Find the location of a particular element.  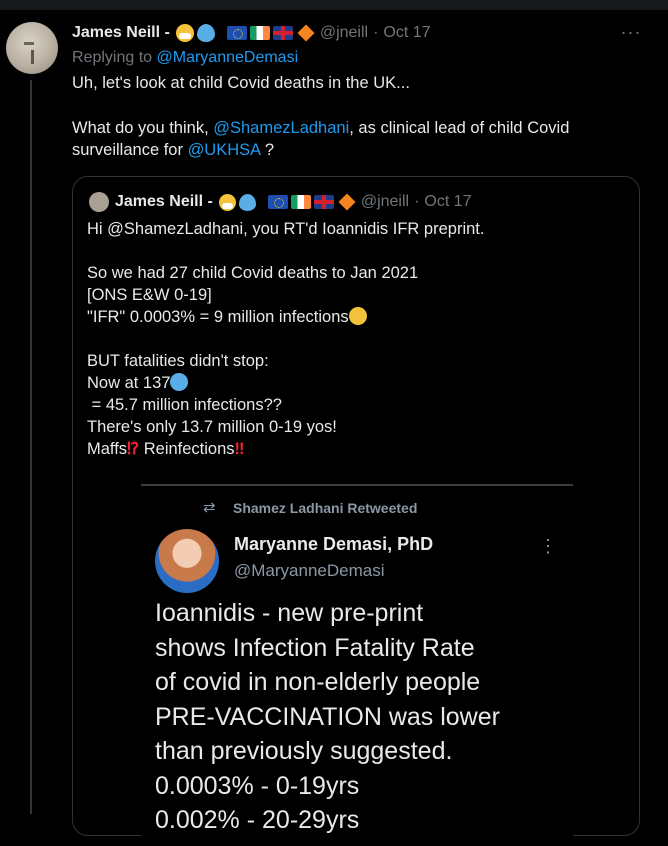

quote-header: James Neill - @jneill · Oct 17 is located at coordinates (293, 202).